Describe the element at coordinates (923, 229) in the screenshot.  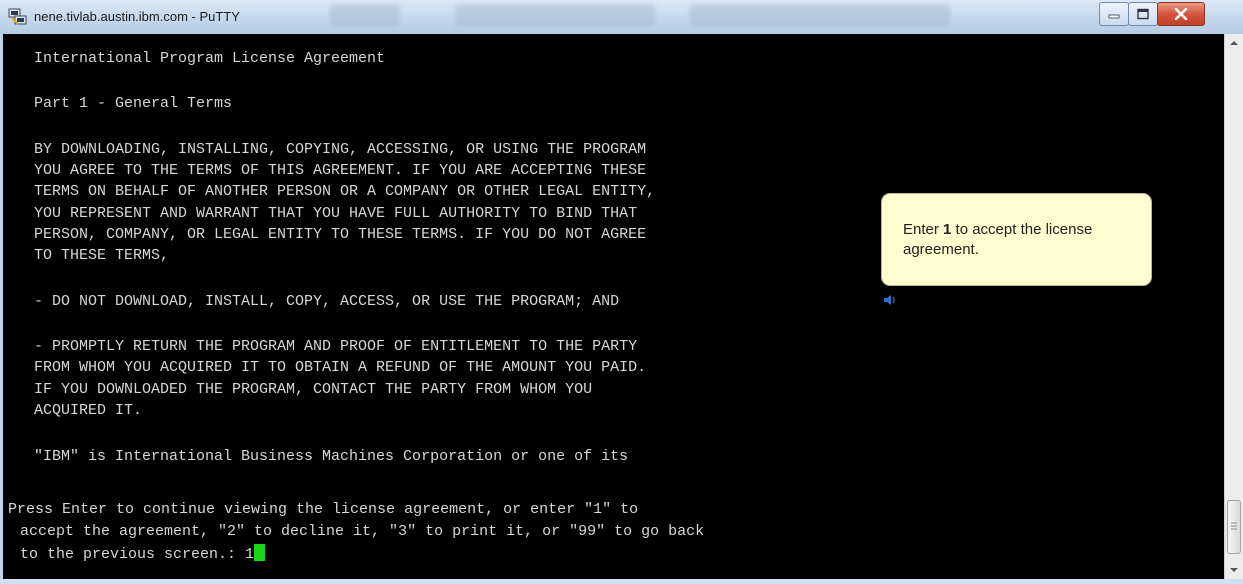
I see `callout-prefix: Enter` at that location.